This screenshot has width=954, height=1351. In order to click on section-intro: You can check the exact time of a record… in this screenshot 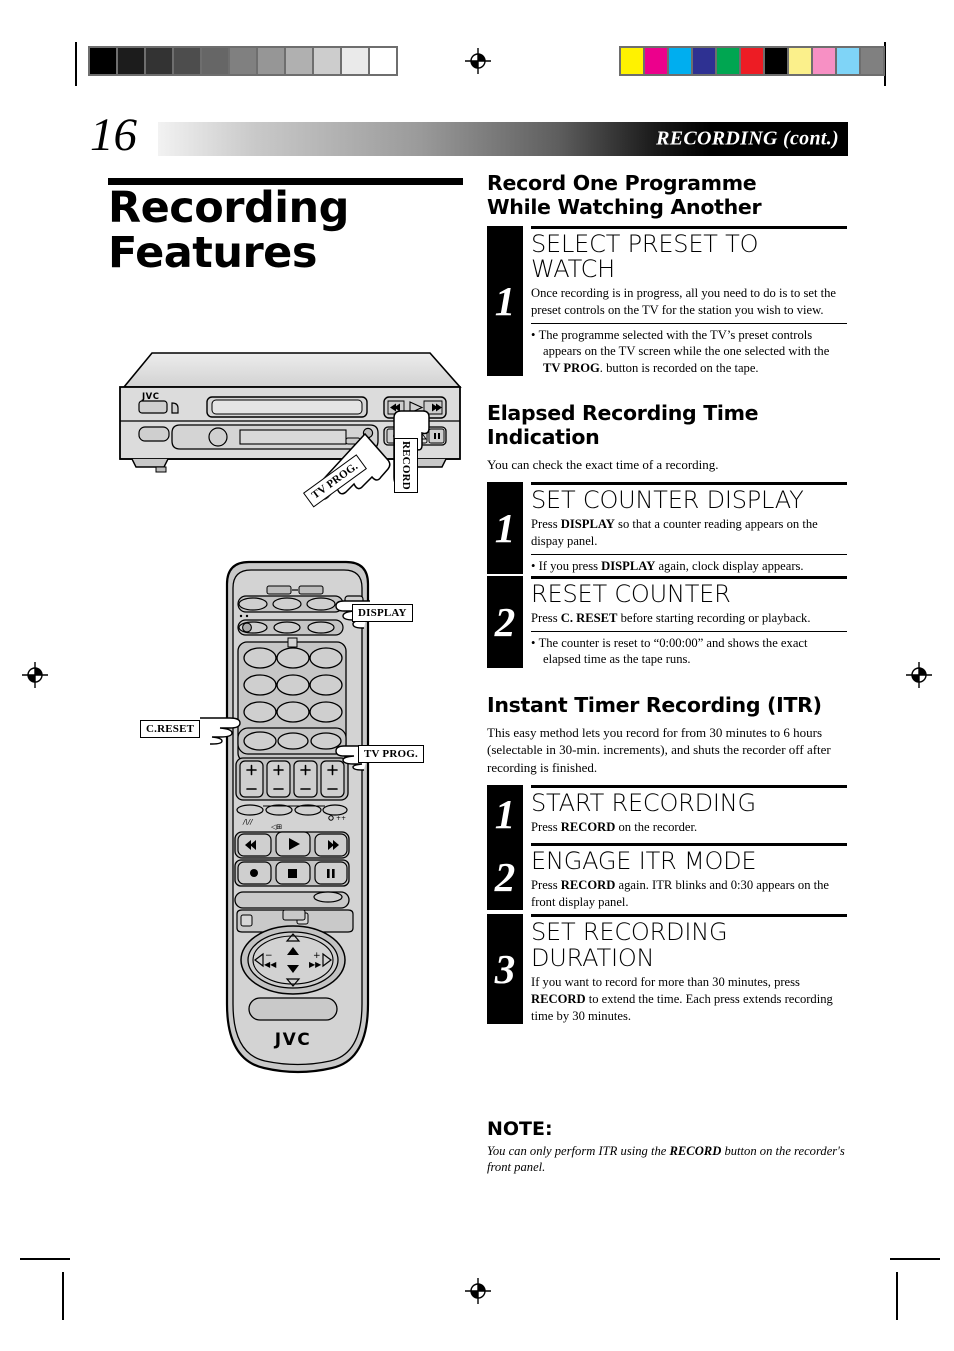, I will do `click(603, 464)`.